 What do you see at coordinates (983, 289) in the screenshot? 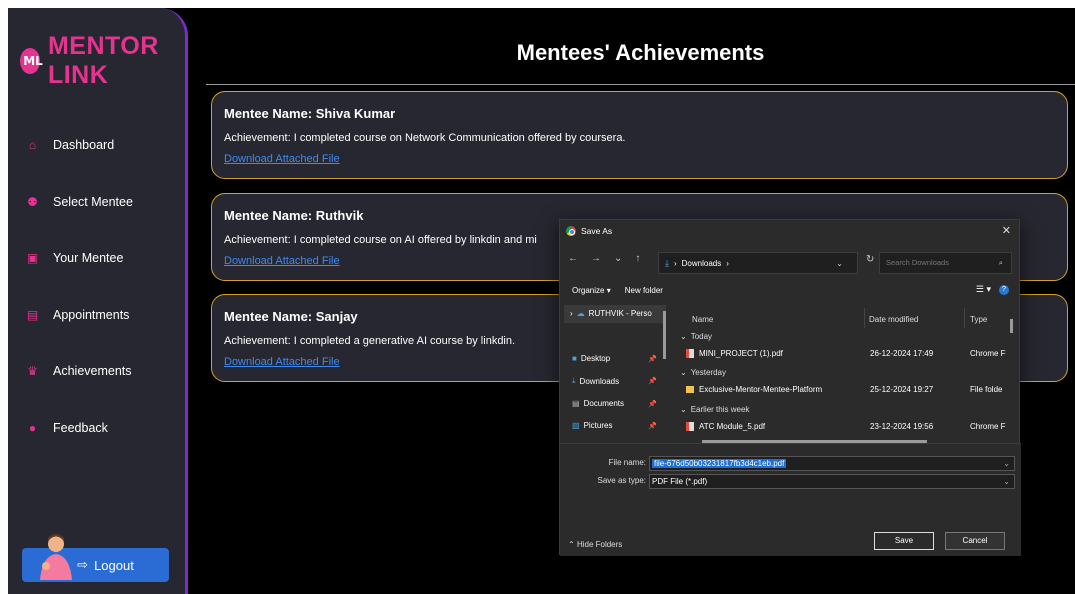
I see `view-menu-icon: ☰ ▾` at bounding box center [983, 289].